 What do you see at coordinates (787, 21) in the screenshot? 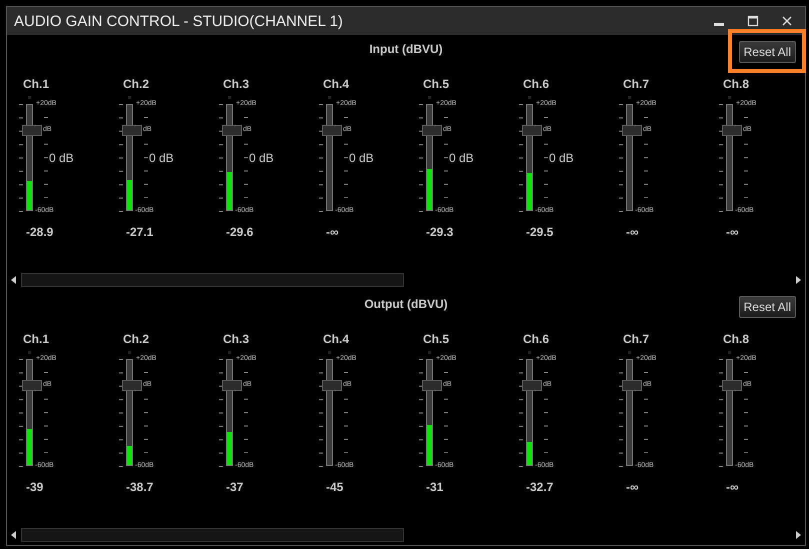
I see `close-icon` at bounding box center [787, 21].